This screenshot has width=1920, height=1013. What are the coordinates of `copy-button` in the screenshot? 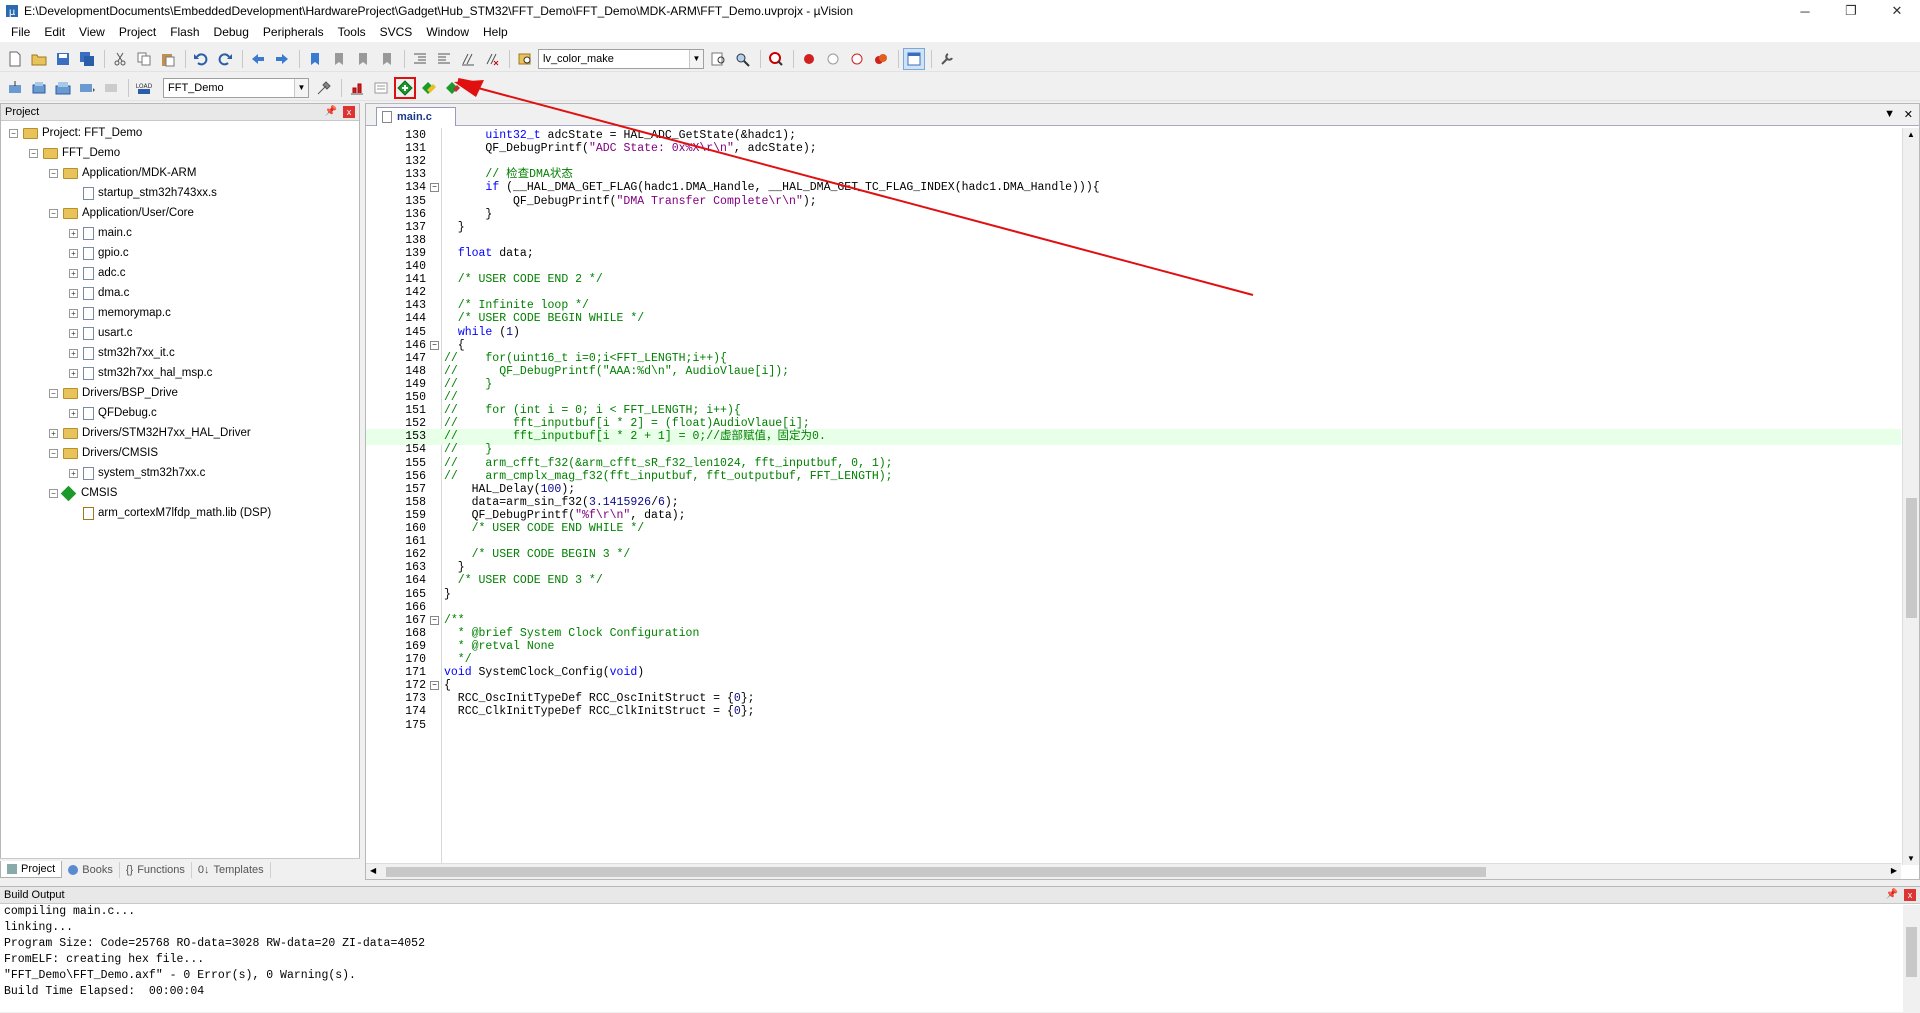 It's located at (144, 59).